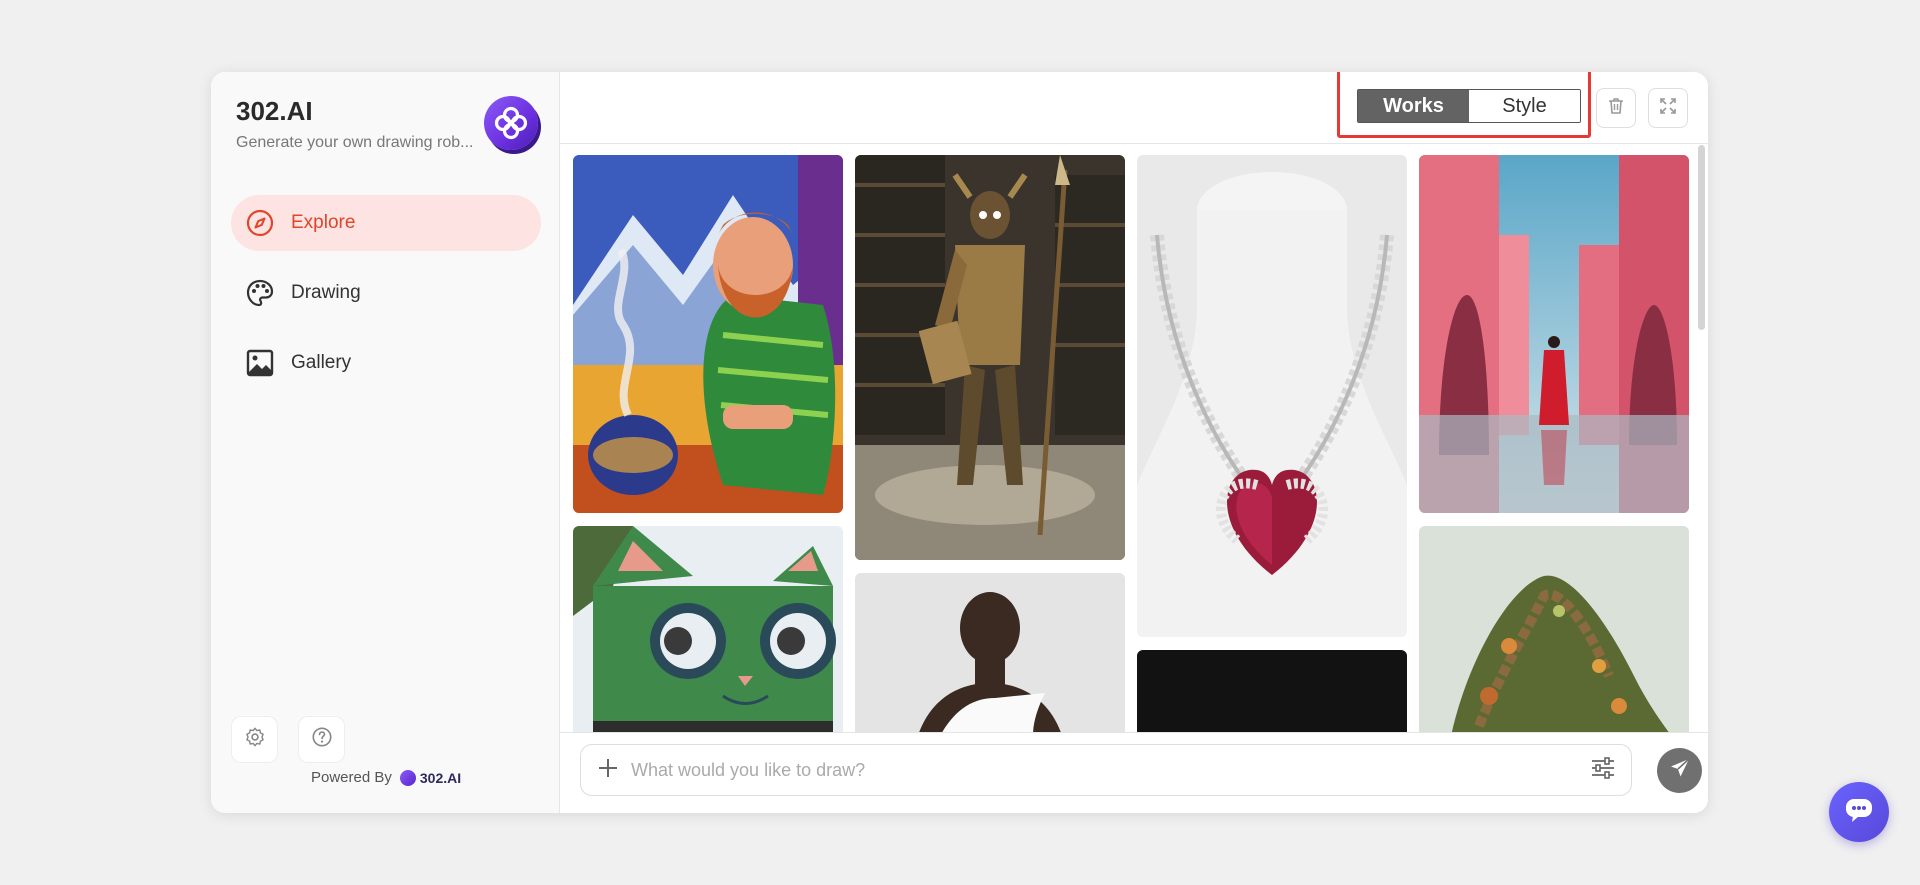  I want to click on sidebar-footer-actions, so click(288, 739).